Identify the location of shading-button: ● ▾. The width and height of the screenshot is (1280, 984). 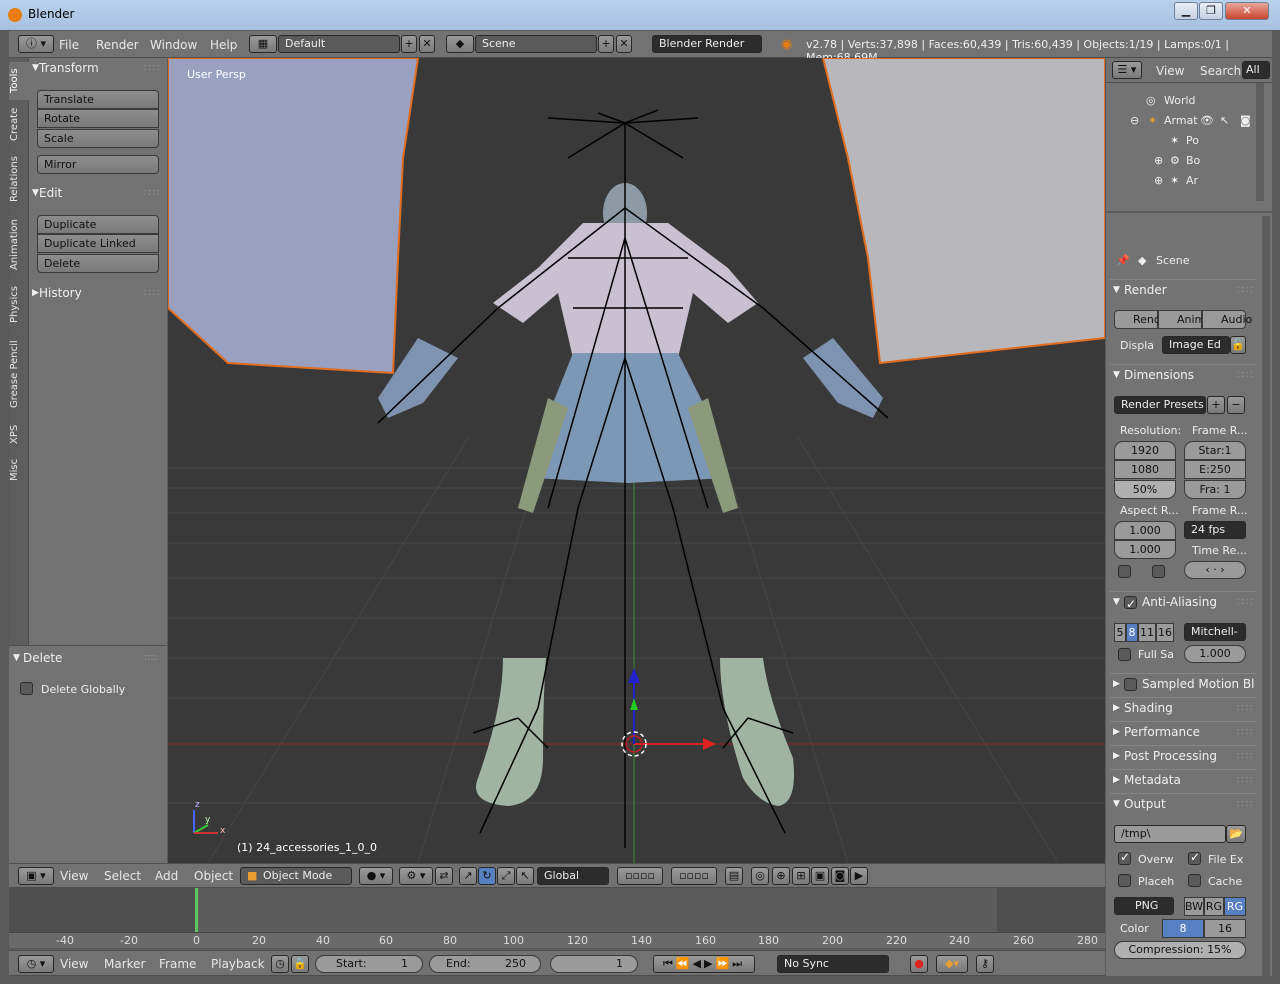
(376, 876).